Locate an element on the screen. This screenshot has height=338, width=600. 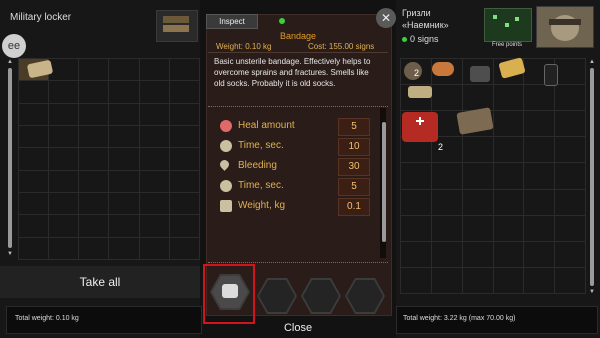
tab-inspect: Inspect is located at coordinates (232, 21).